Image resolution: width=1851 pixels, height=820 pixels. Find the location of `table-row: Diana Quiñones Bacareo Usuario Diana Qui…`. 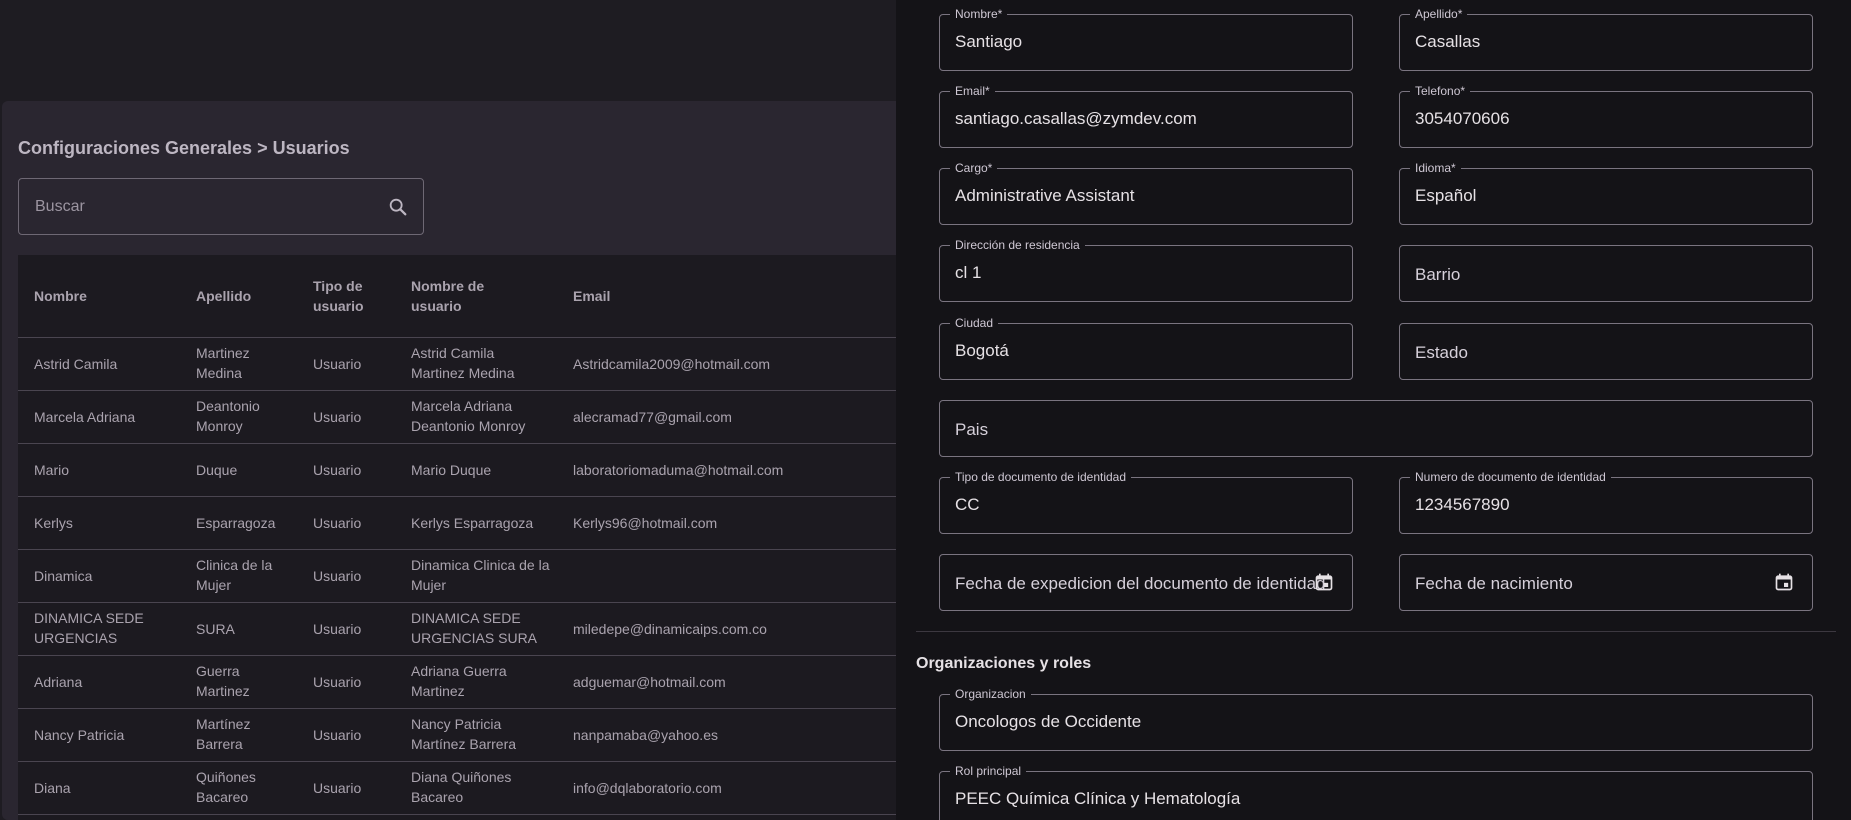

table-row: Diana Quiñones Bacareo Usuario Diana Qui… is located at coordinates (460, 788).